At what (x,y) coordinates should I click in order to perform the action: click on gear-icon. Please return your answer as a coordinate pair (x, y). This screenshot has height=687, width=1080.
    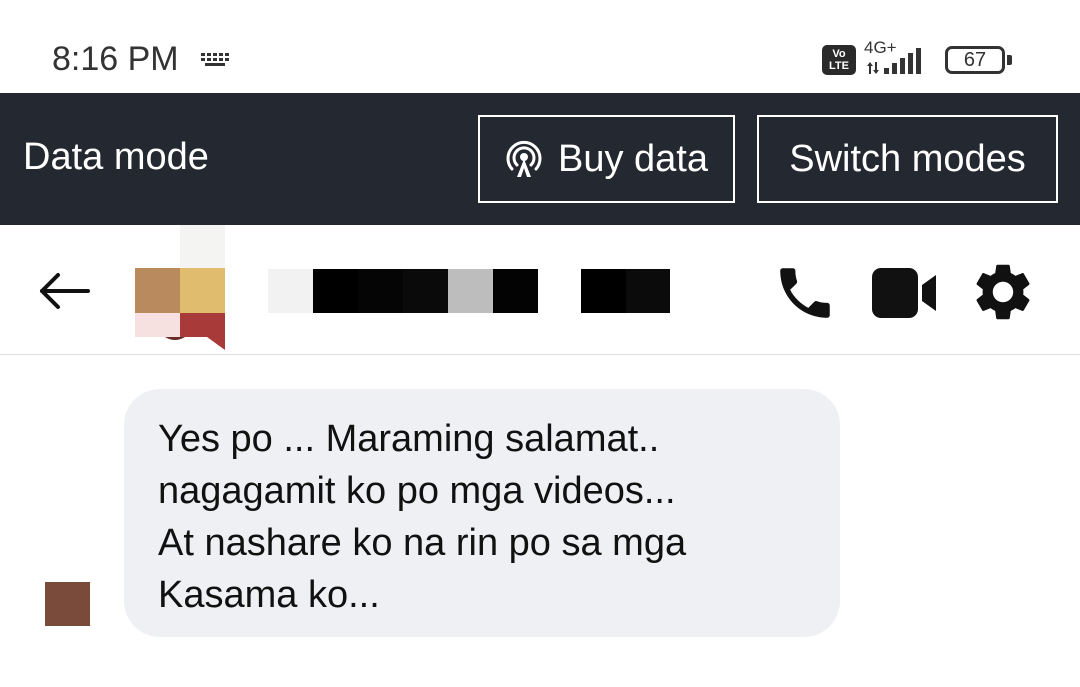
    Looking at the image, I should click on (1003, 292).